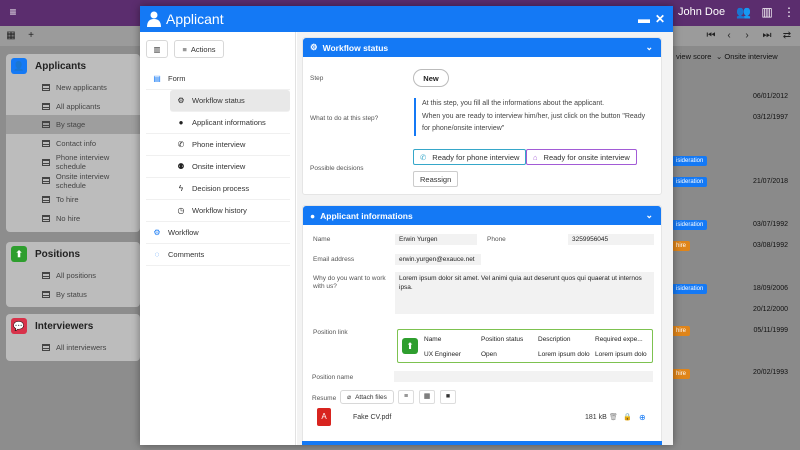 Image resolution: width=800 pixels, height=450 pixels. I want to click on tree-node-workflow-status: ⚙ Workflow status, so click(230, 101).